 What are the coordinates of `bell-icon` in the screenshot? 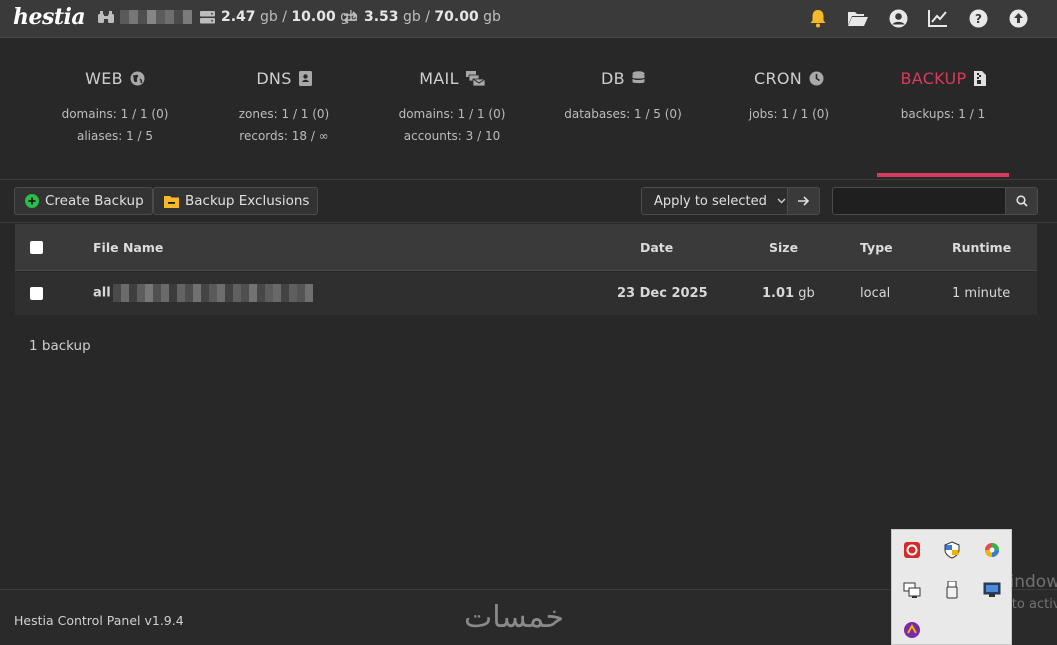 It's located at (818, 18).